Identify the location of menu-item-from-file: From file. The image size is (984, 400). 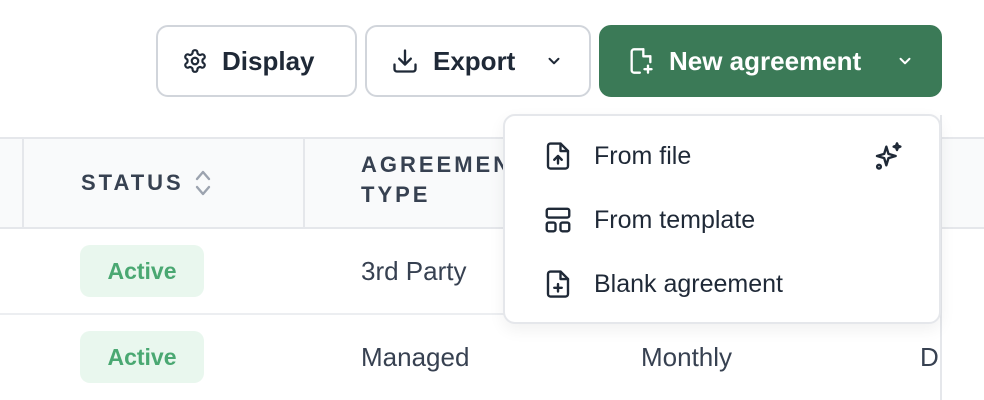
(722, 156).